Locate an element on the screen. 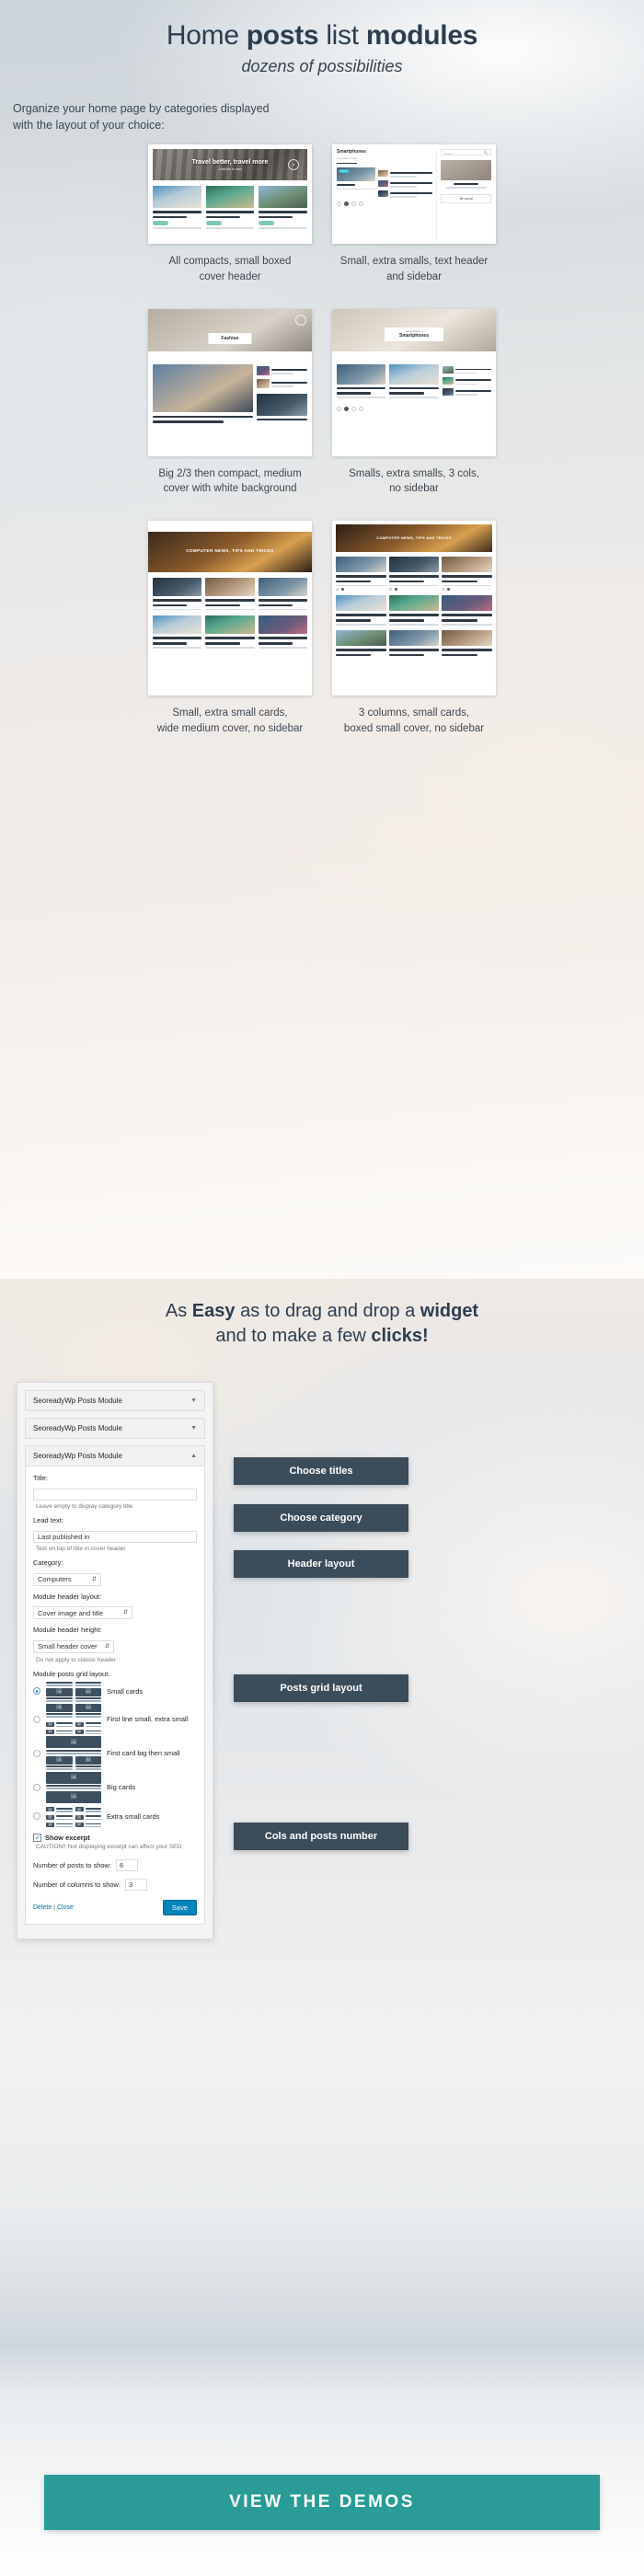  widget-accordion-3: SeoreadyWp Posts Module ▲ is located at coordinates (115, 1455).